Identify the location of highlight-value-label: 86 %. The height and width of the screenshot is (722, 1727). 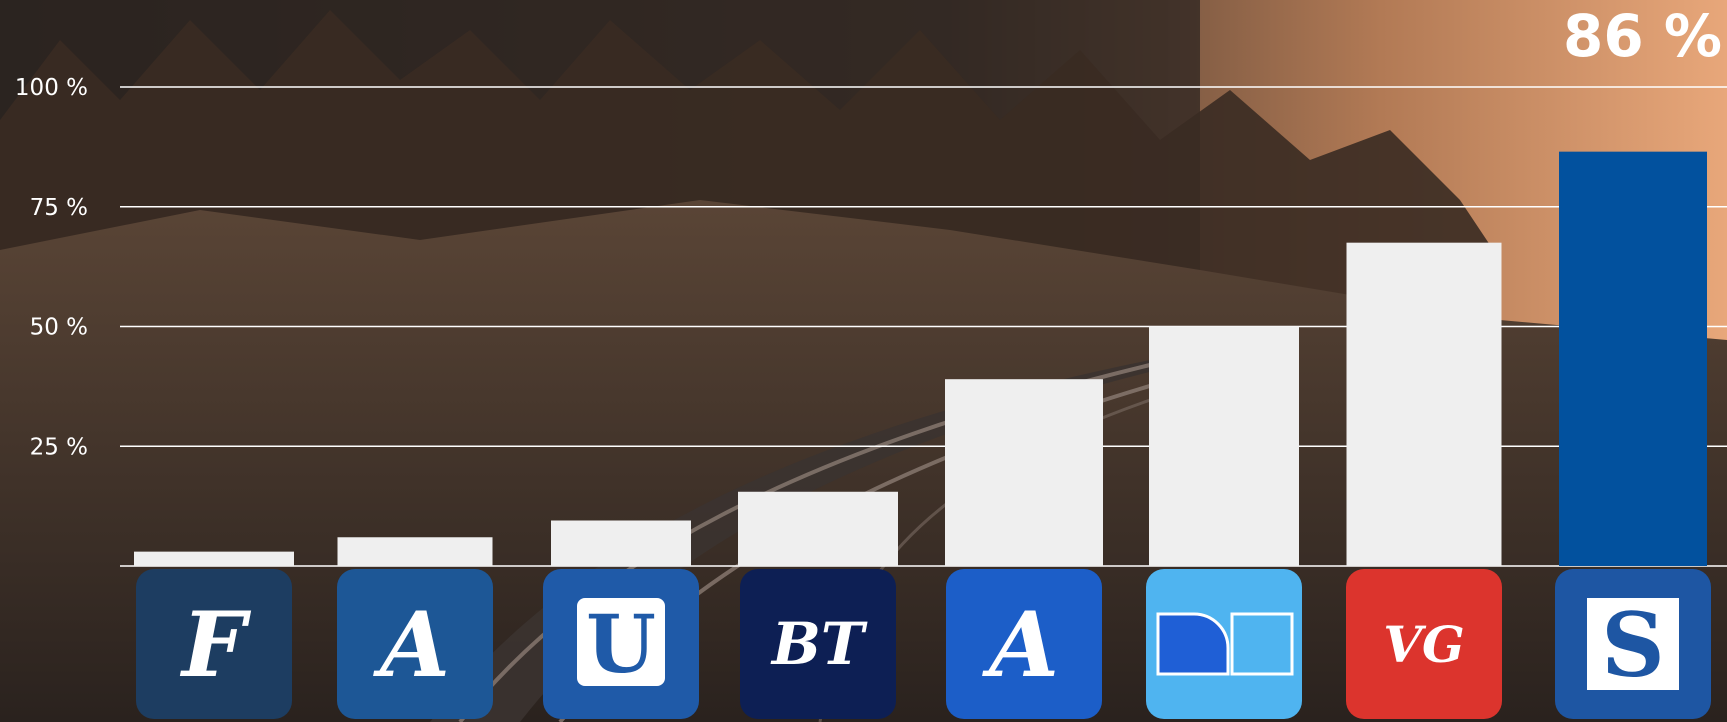
(1642, 36).